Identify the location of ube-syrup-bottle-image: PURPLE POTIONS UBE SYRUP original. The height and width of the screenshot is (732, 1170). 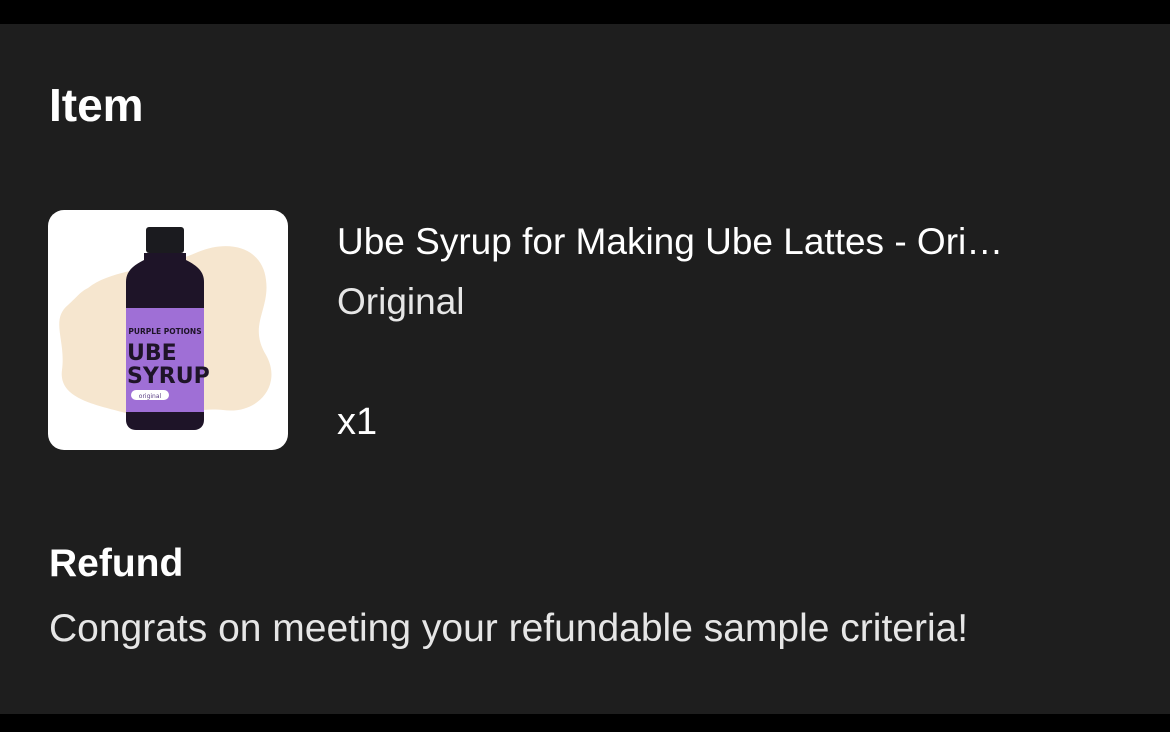
(165, 328).